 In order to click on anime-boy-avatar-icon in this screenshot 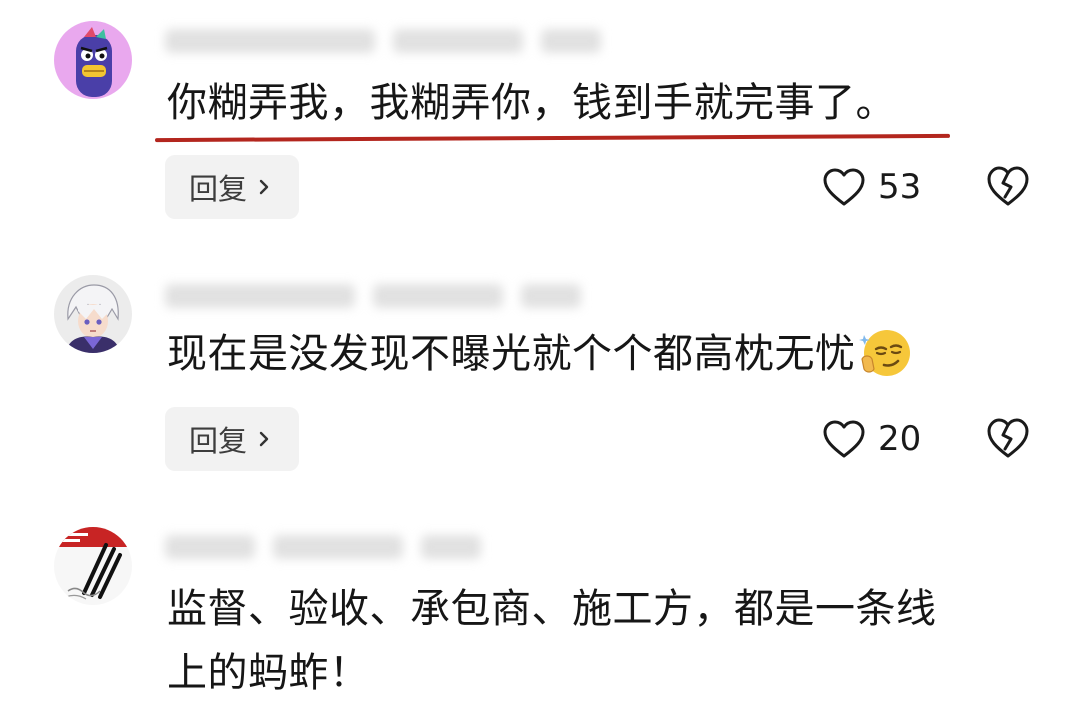, I will do `click(93, 314)`.